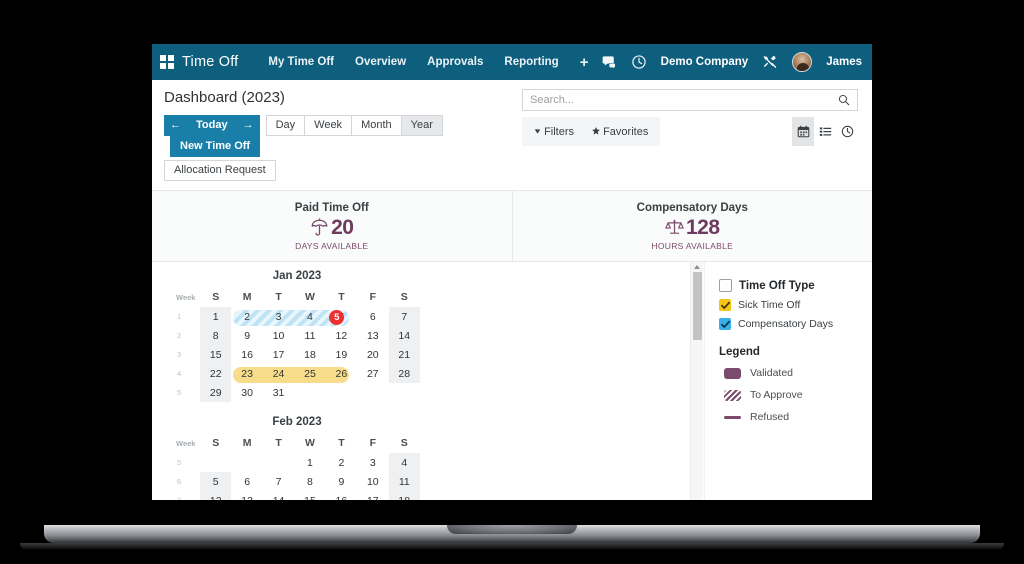 The image size is (1024, 564). Describe the element at coordinates (847, 131) in the screenshot. I see `activity-view-icon` at that location.